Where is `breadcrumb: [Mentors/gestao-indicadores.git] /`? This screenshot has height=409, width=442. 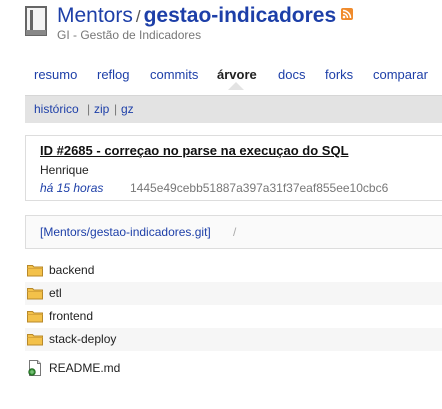 breadcrumb: [Mentors/gestao-indicadores.git] / is located at coordinates (233, 232).